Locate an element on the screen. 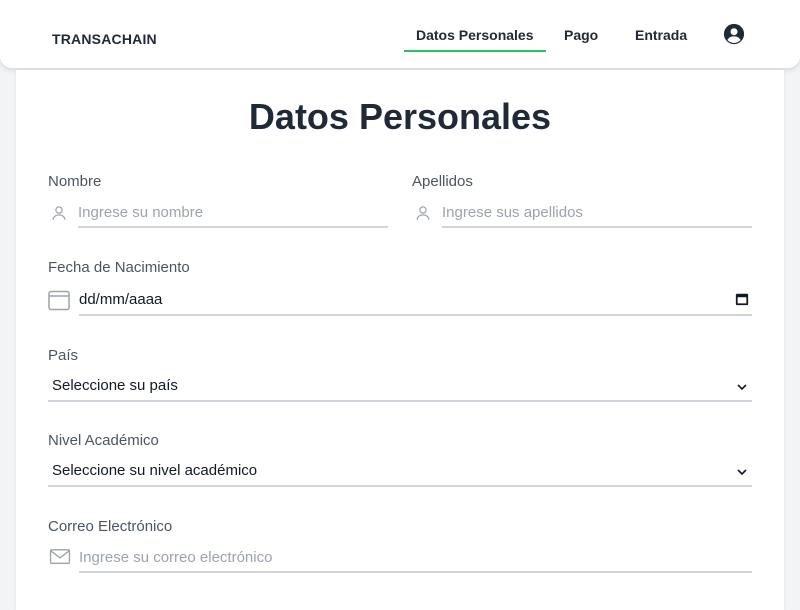 This screenshot has height=610, width=800. mail-icon is located at coordinates (60, 556).